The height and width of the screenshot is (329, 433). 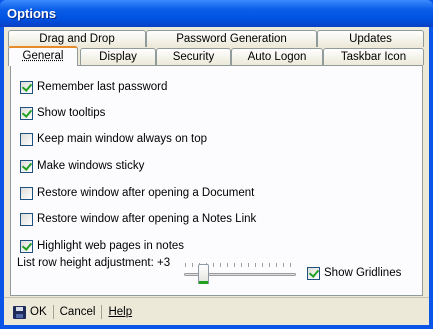 I want to click on window-title: Options, so click(x=32, y=13).